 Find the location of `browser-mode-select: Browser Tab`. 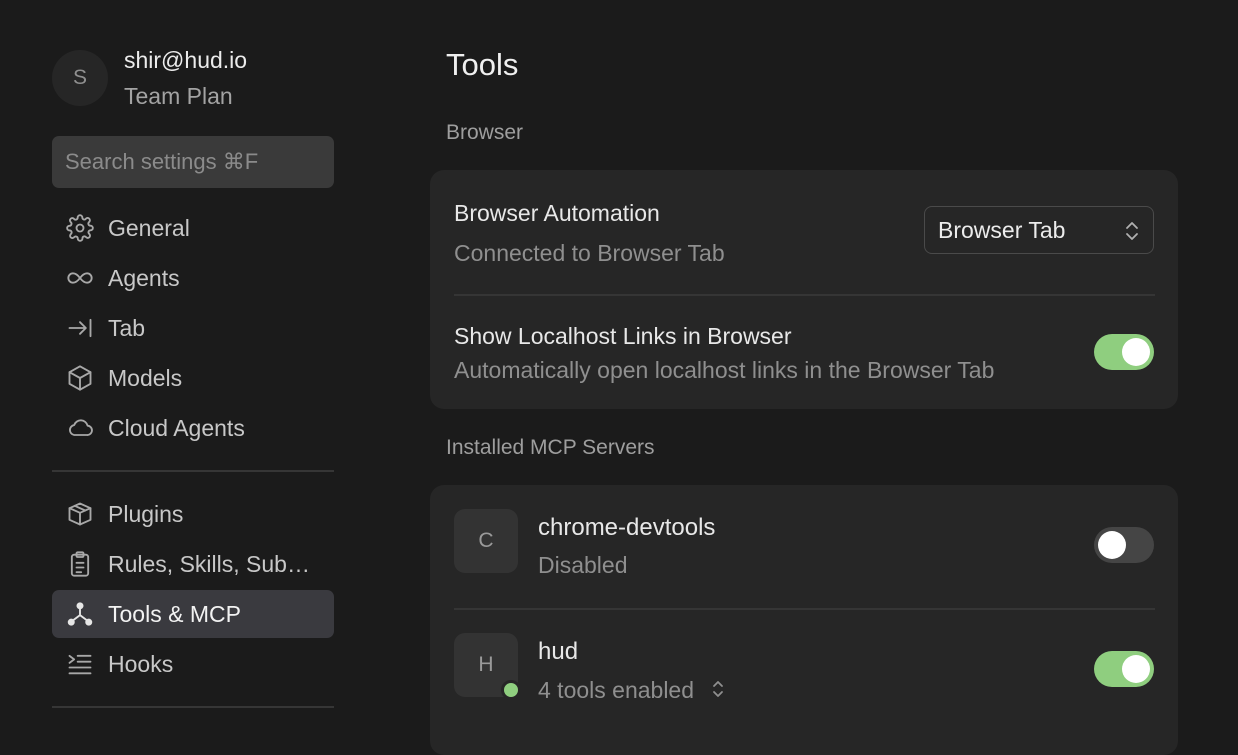

browser-mode-select: Browser Tab is located at coordinates (1039, 230).